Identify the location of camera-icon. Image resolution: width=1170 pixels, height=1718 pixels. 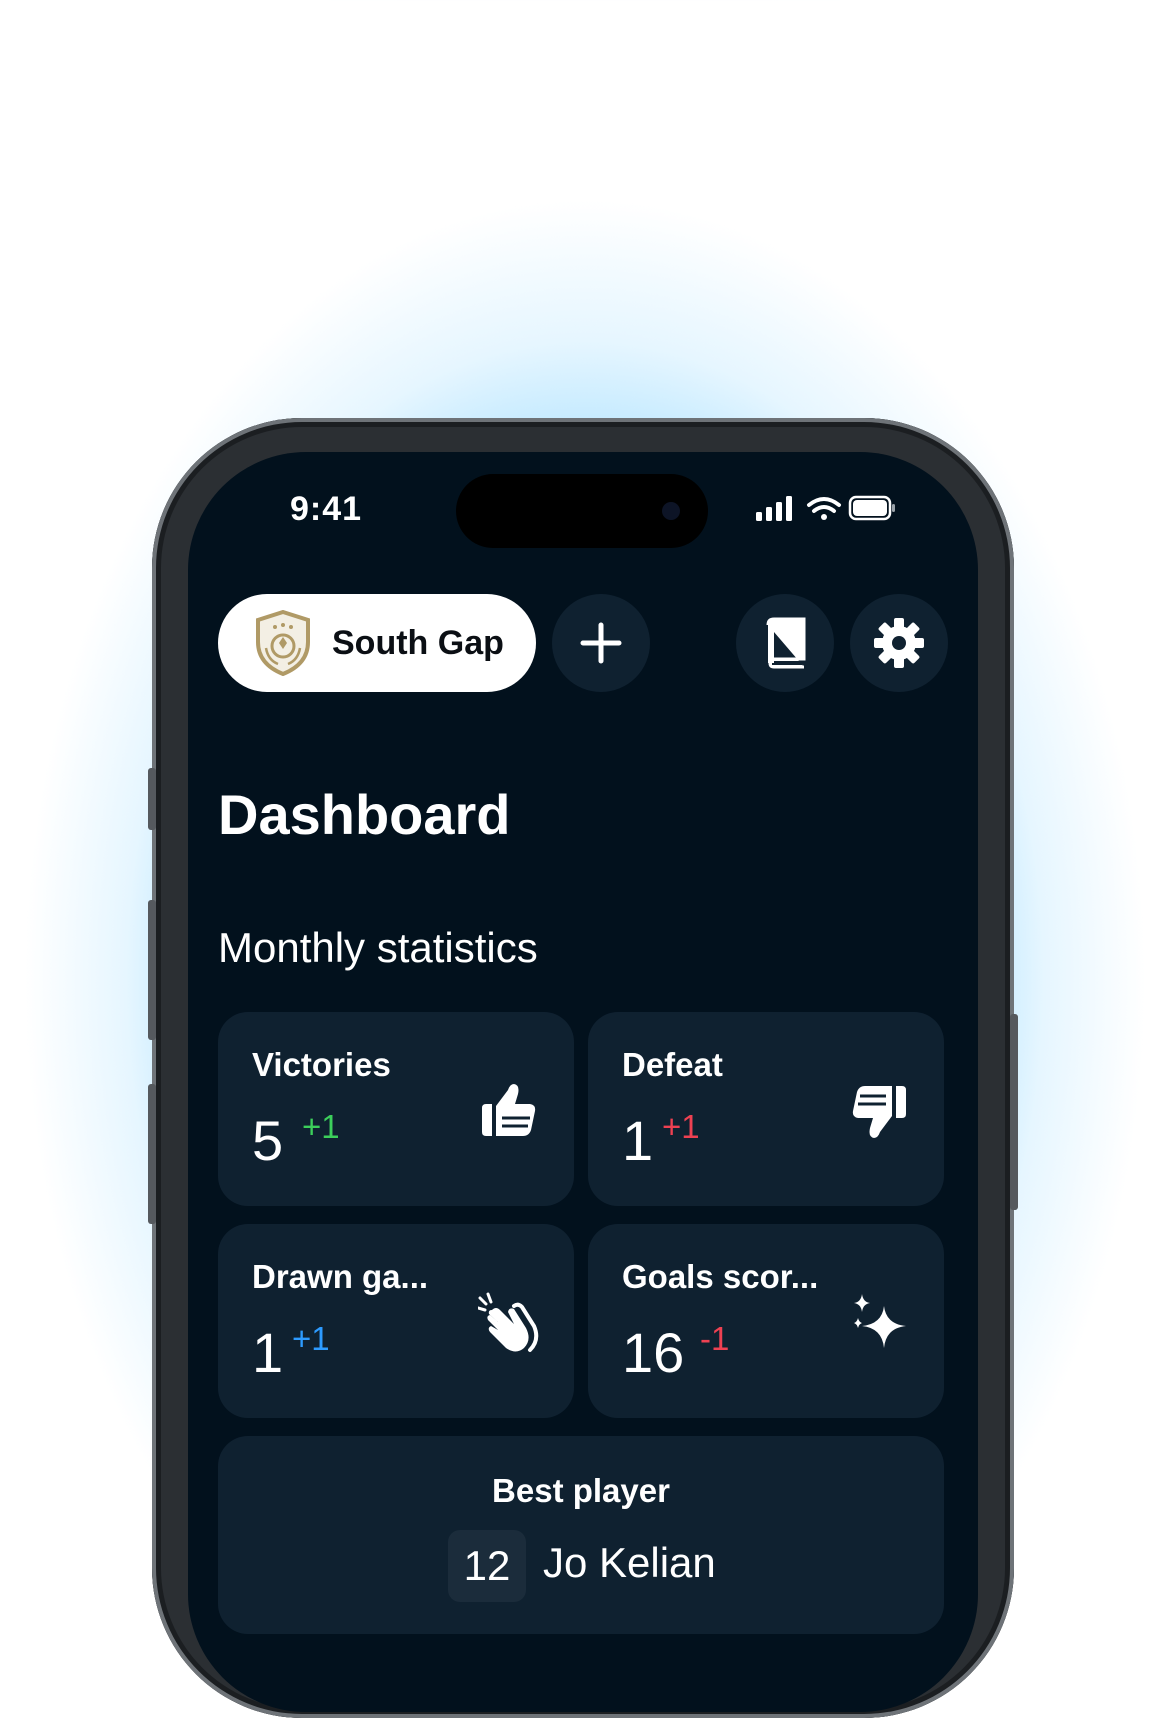
(671, 511).